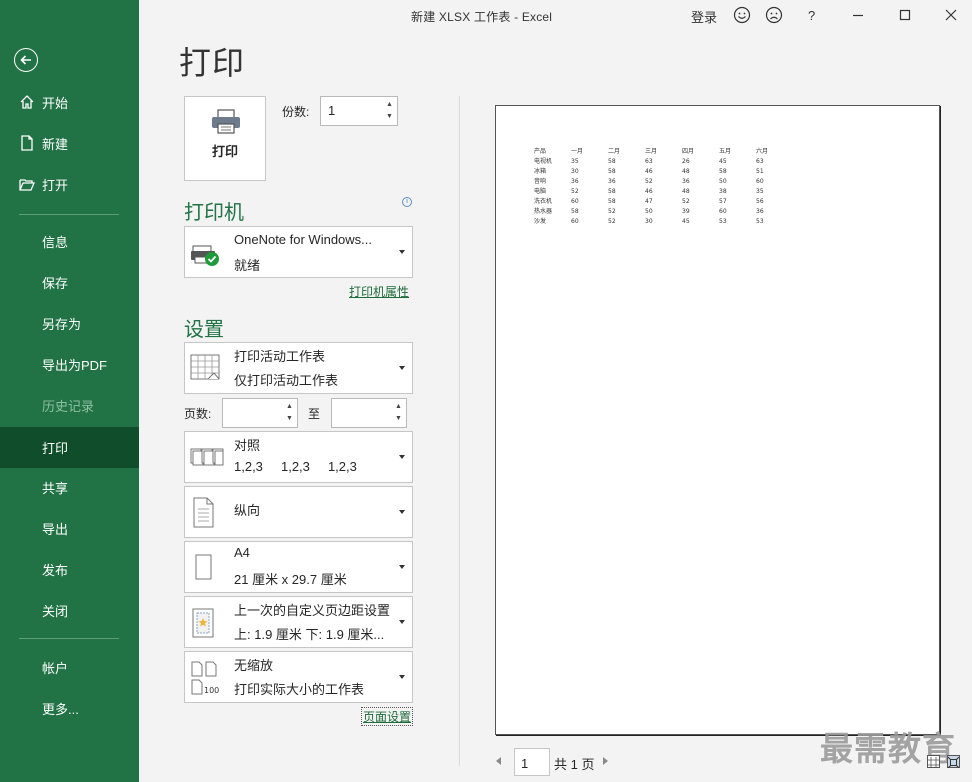 The height and width of the screenshot is (782, 972). I want to click on print-button: 打印, so click(225, 138).